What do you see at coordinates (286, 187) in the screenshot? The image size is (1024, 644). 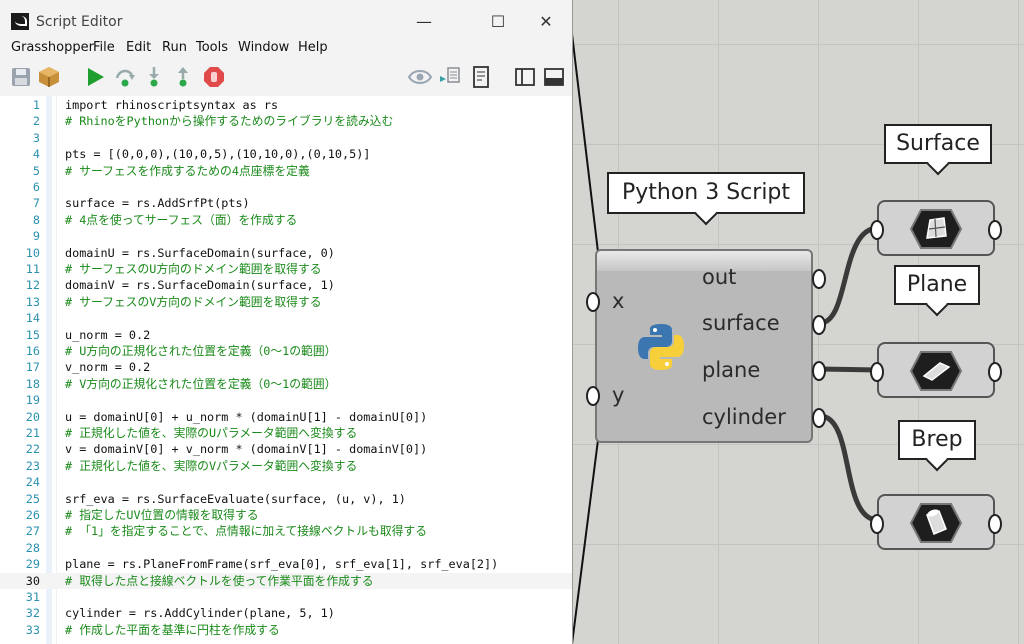 I see `code-line: 6` at bounding box center [286, 187].